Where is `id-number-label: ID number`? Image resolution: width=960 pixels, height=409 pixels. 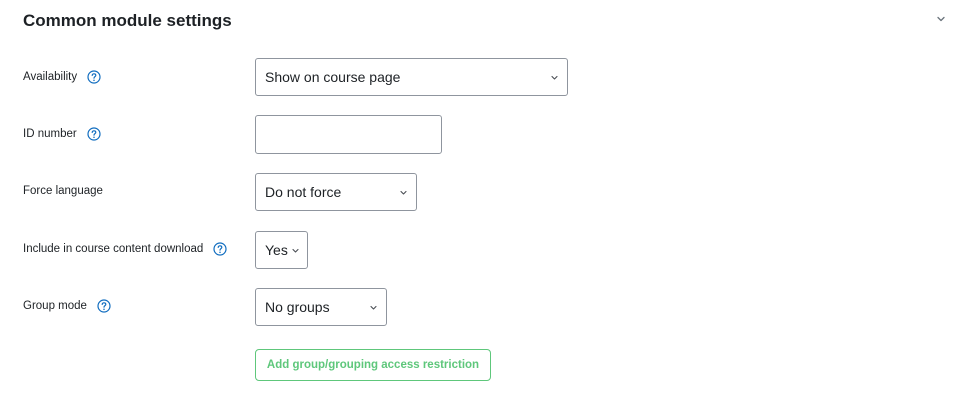
id-number-label: ID number is located at coordinates (50, 134).